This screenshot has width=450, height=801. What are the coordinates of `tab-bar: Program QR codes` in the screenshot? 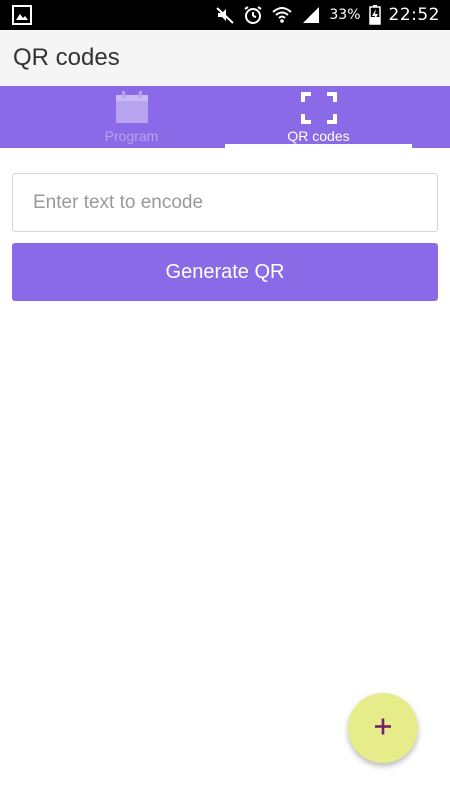 It's located at (225, 117).